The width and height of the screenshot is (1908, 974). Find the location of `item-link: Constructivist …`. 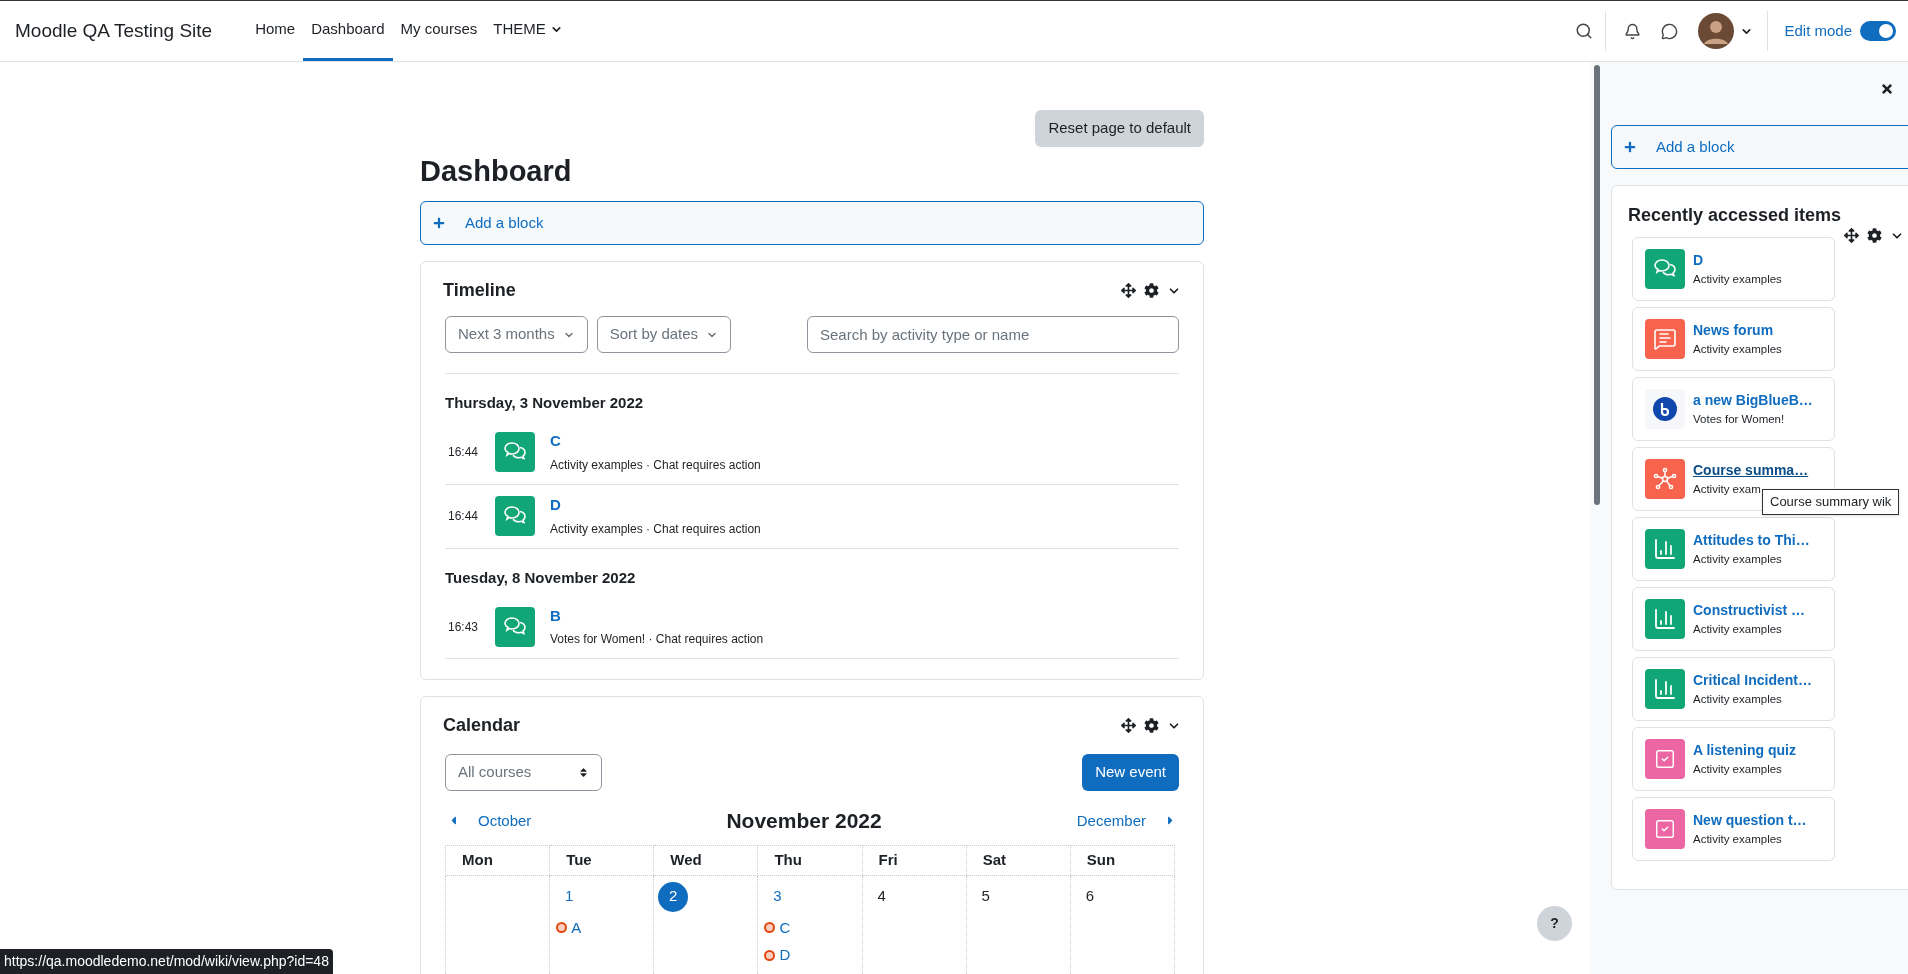

item-link: Constructivist … is located at coordinates (1749, 610).